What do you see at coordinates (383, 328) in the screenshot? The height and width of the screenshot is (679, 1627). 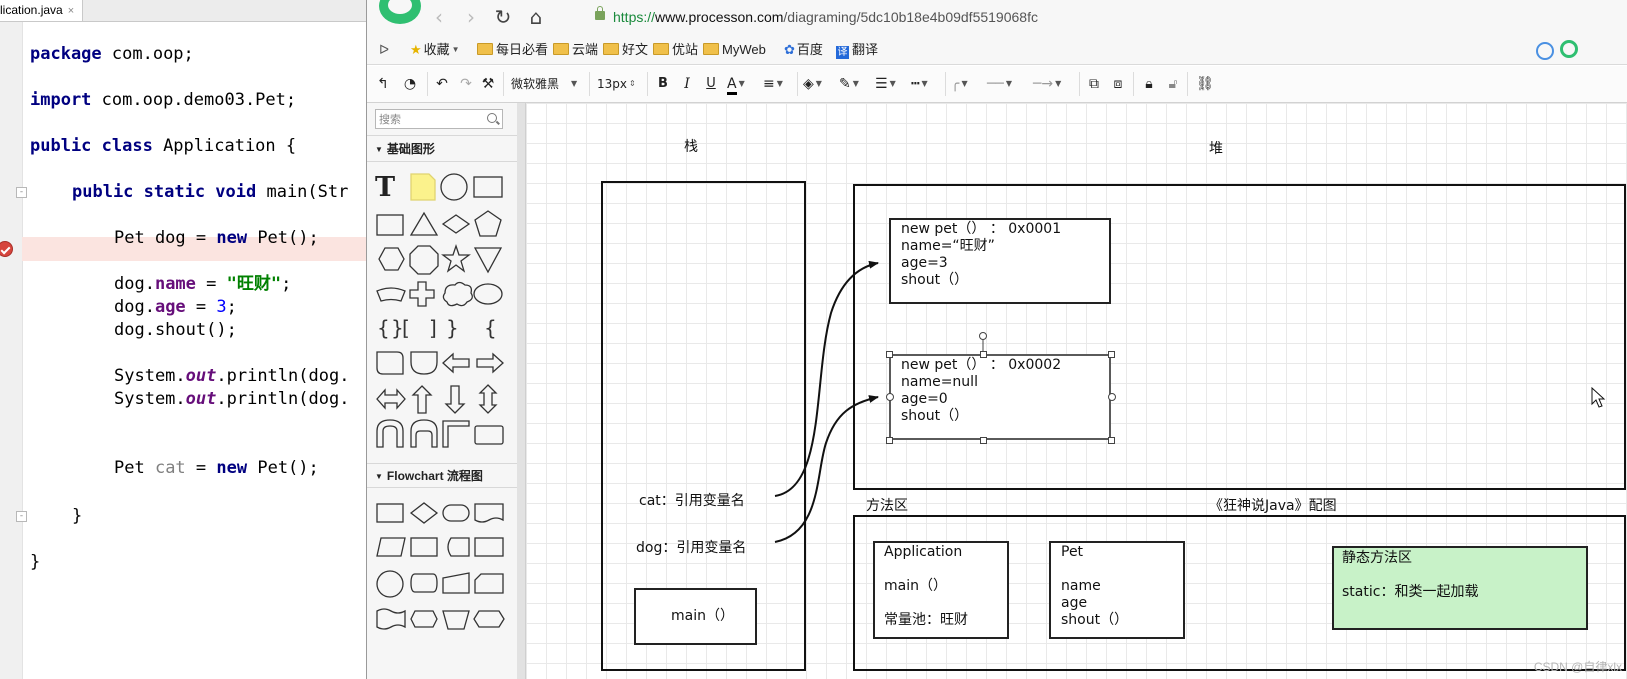 I see `left-brace-icon: {` at bounding box center [383, 328].